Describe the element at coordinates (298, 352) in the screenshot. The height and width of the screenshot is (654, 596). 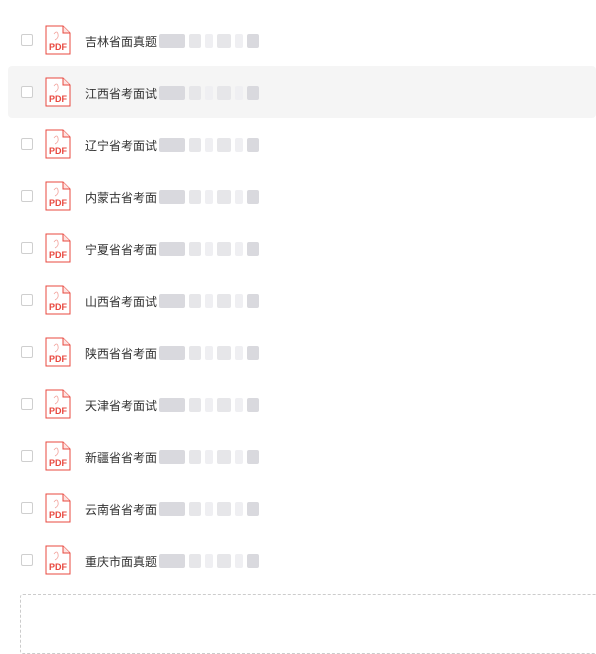
I see `file-row: PDF 陕西省省考面` at that location.